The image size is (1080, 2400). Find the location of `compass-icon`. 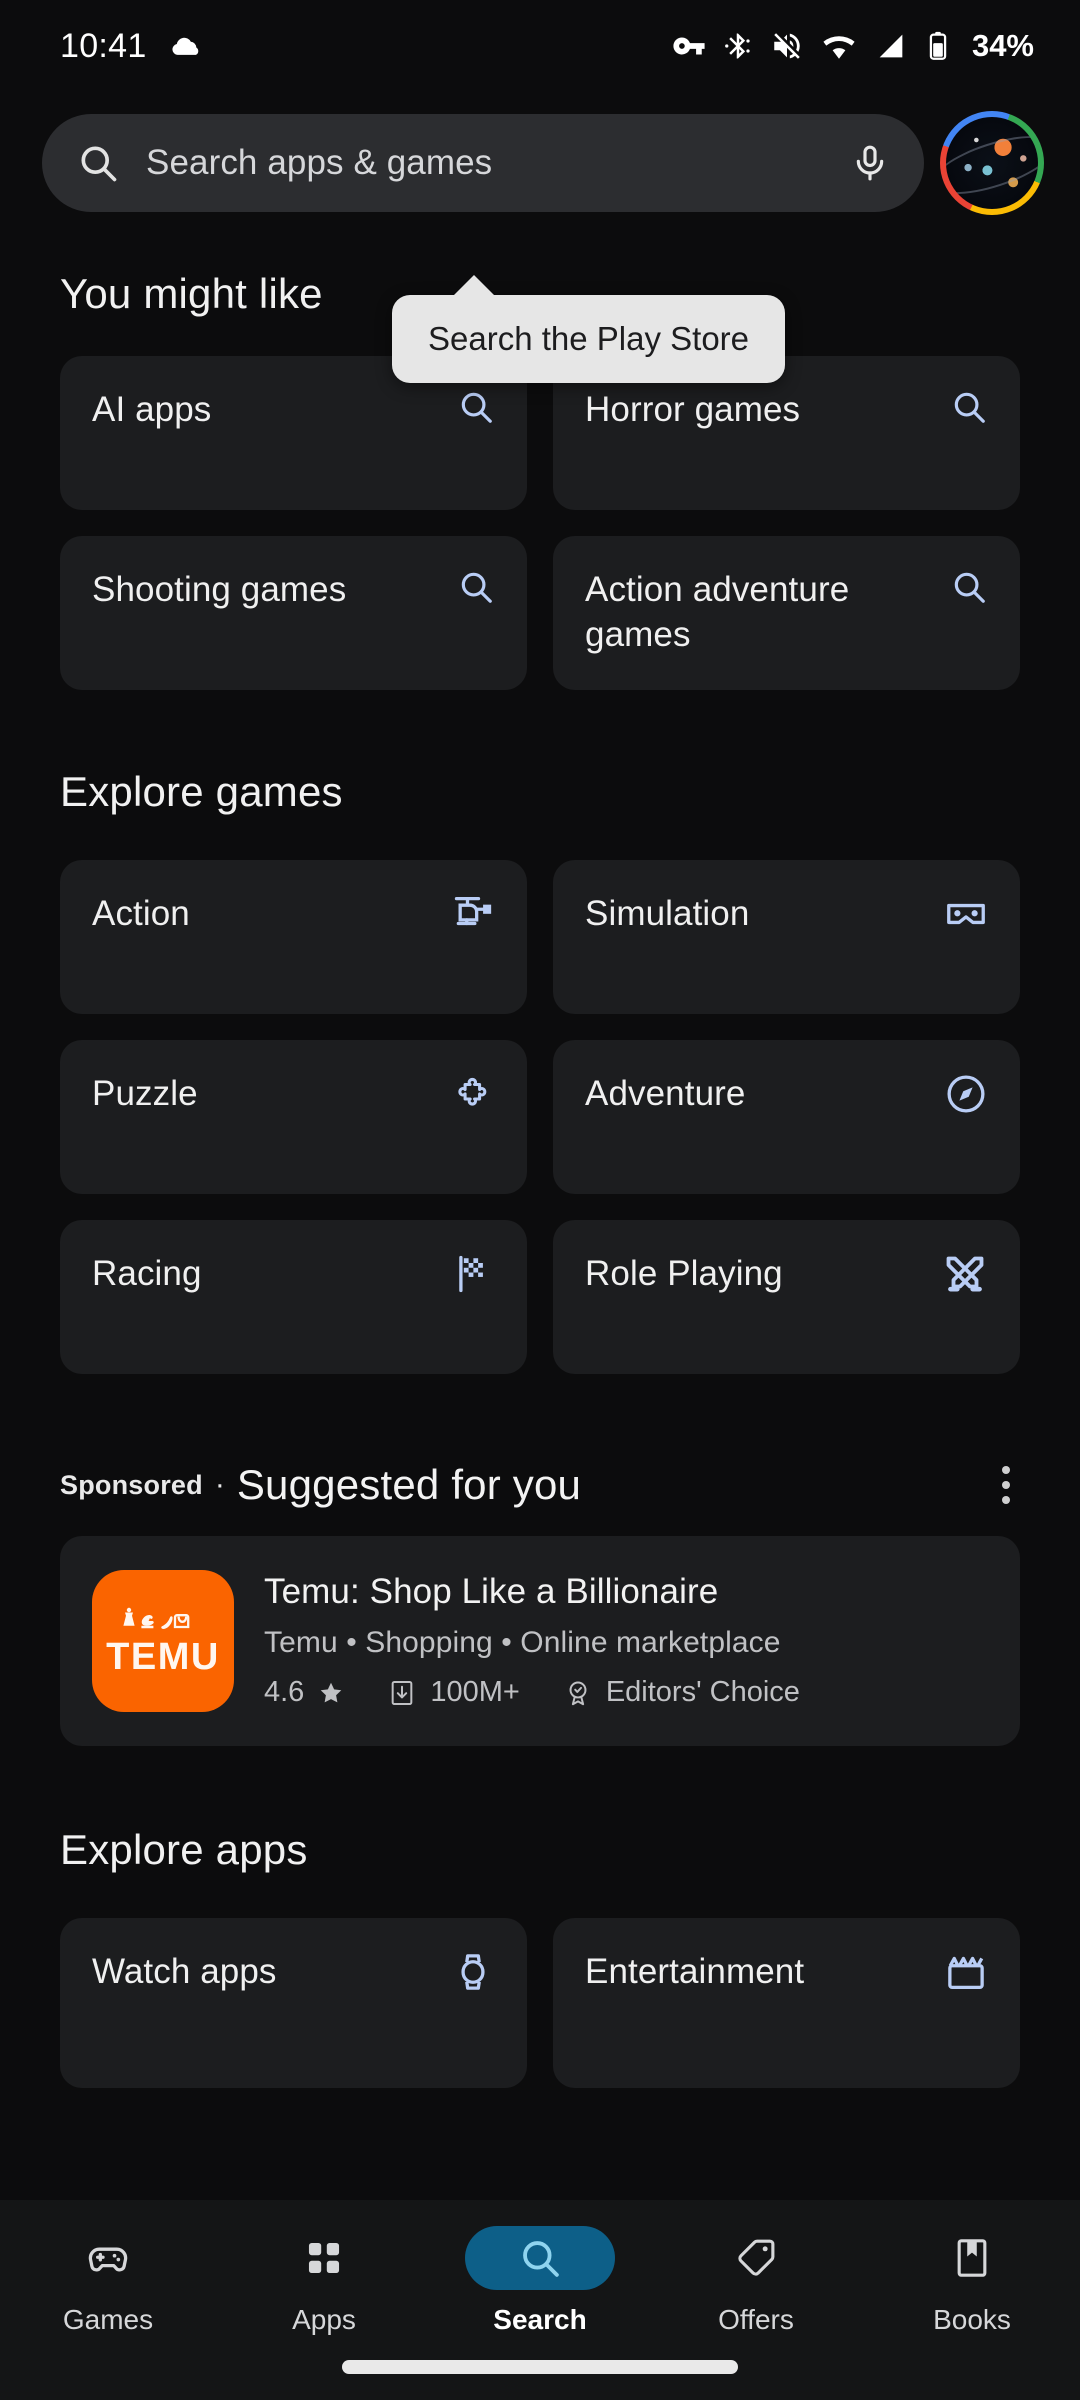

compass-icon is located at coordinates (966, 1095).